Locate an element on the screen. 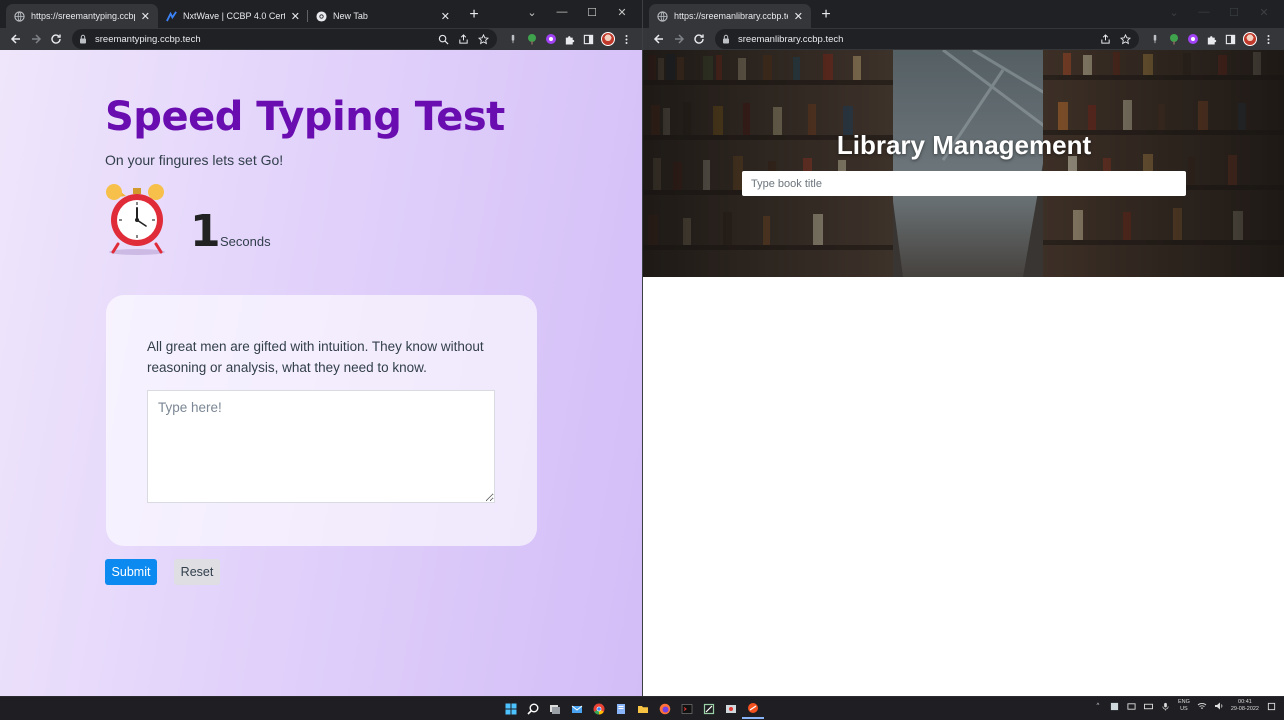 This screenshot has height=720, width=1284. tab-sreemantyping: https://sreemantyping.ccbp.tech ✕ is located at coordinates (82, 16).